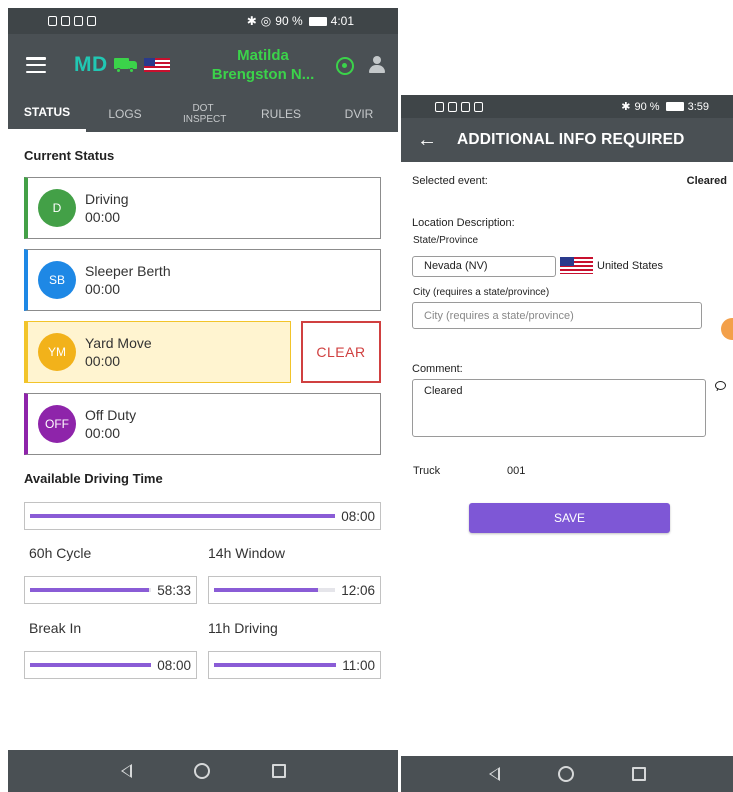 Image resolution: width=733 pixels, height=792 pixels. I want to click on country-label: United States, so click(630, 266).